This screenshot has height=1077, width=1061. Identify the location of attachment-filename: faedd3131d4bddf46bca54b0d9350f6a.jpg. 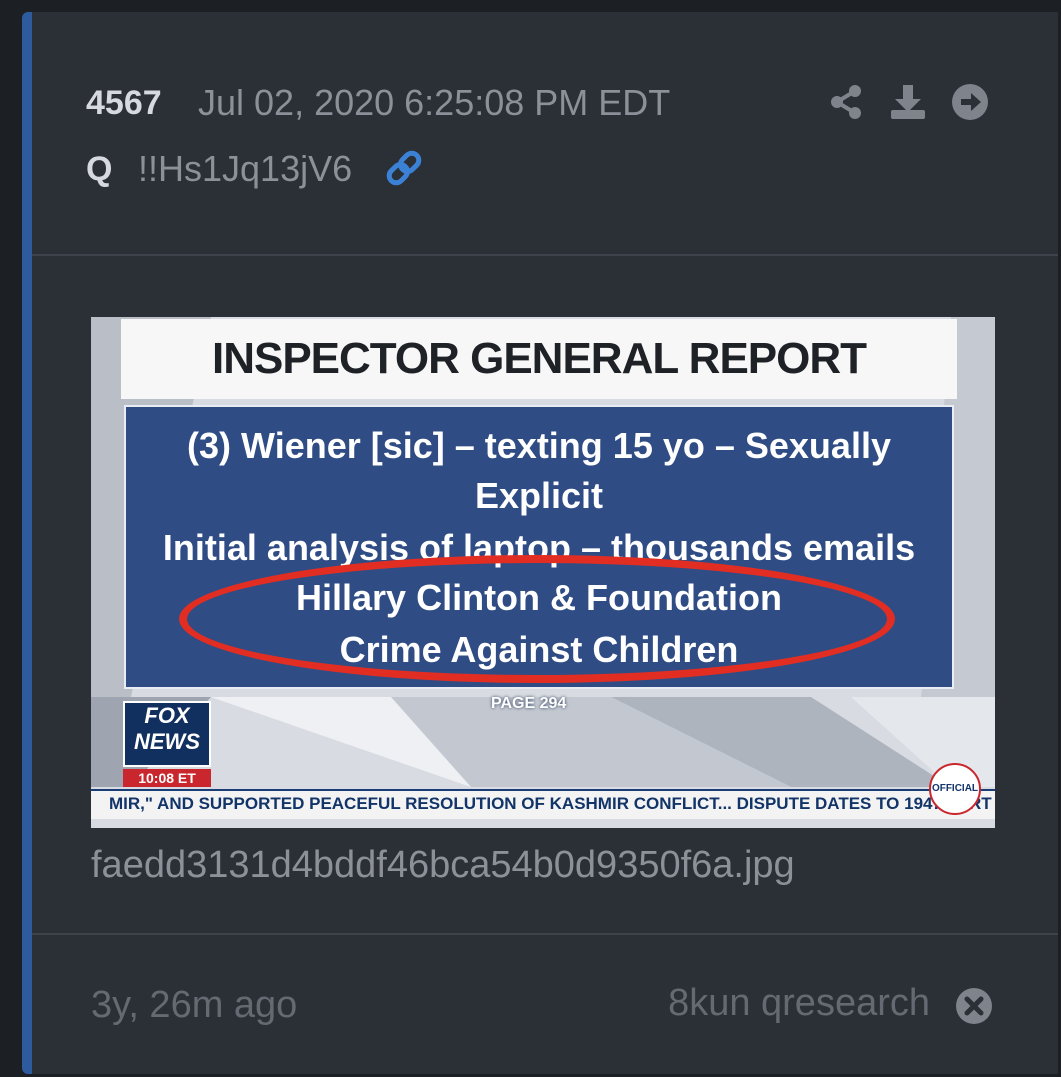
(443, 865).